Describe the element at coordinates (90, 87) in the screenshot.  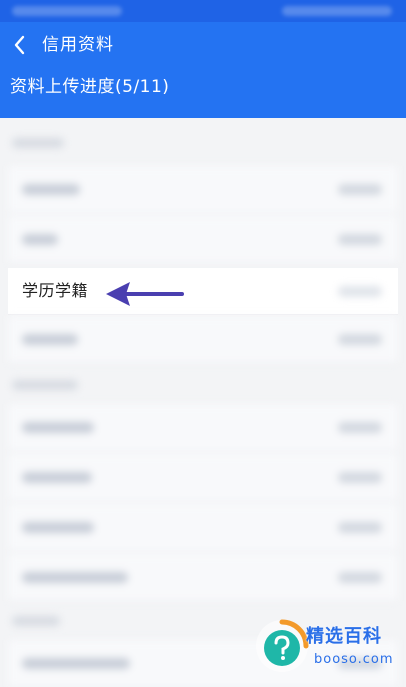
I see `upload-progress-label: 资料上传进度(5/11)` at that location.